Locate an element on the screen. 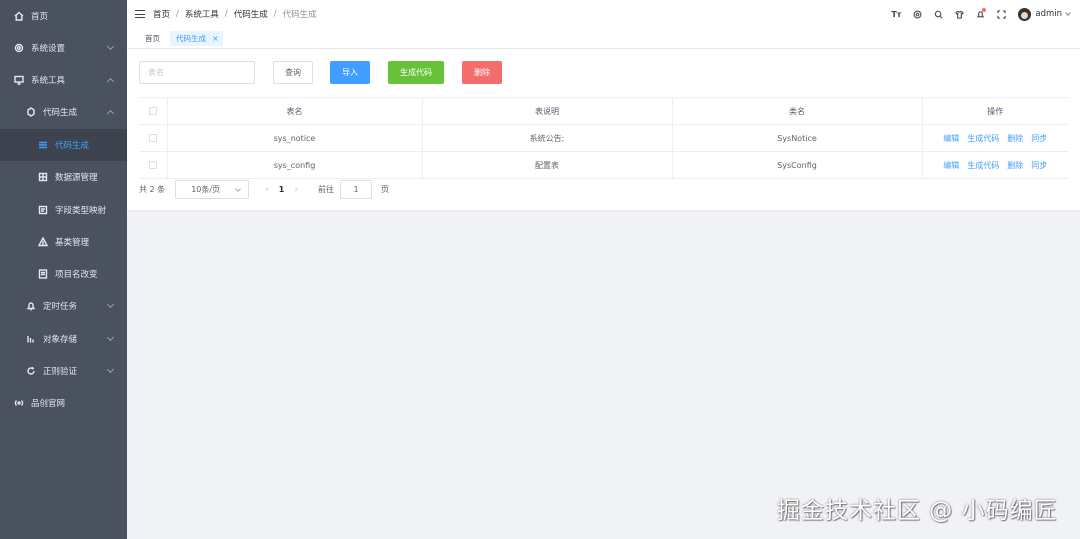 This screenshot has width=1080, height=539. monitor-icon is located at coordinates (19, 80).